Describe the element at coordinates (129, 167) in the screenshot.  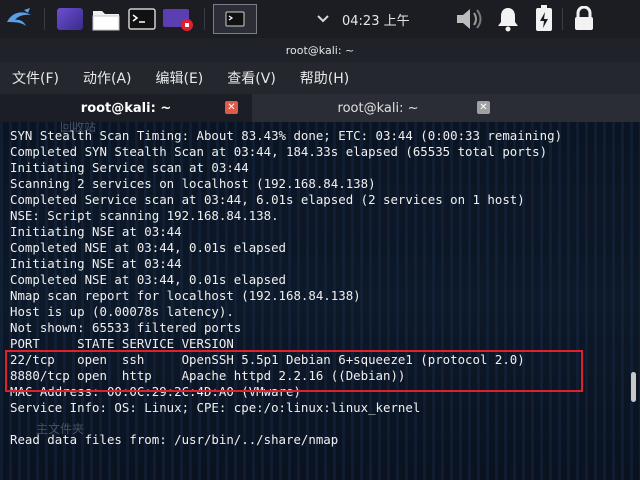
I see `terminal-line: Initiating Service scan at 03:44` at that location.